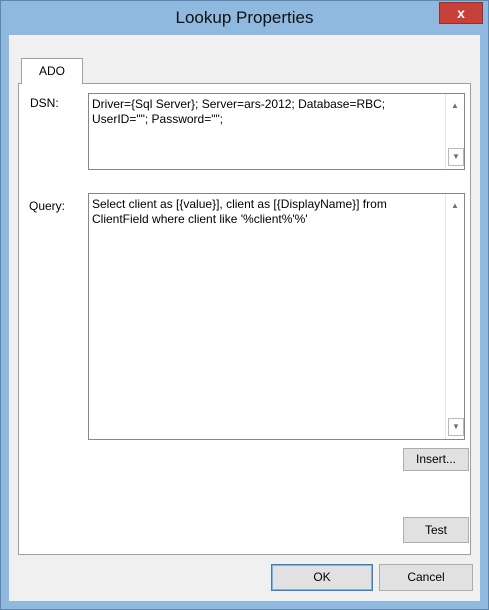  I want to click on close-icon: x, so click(461, 13).